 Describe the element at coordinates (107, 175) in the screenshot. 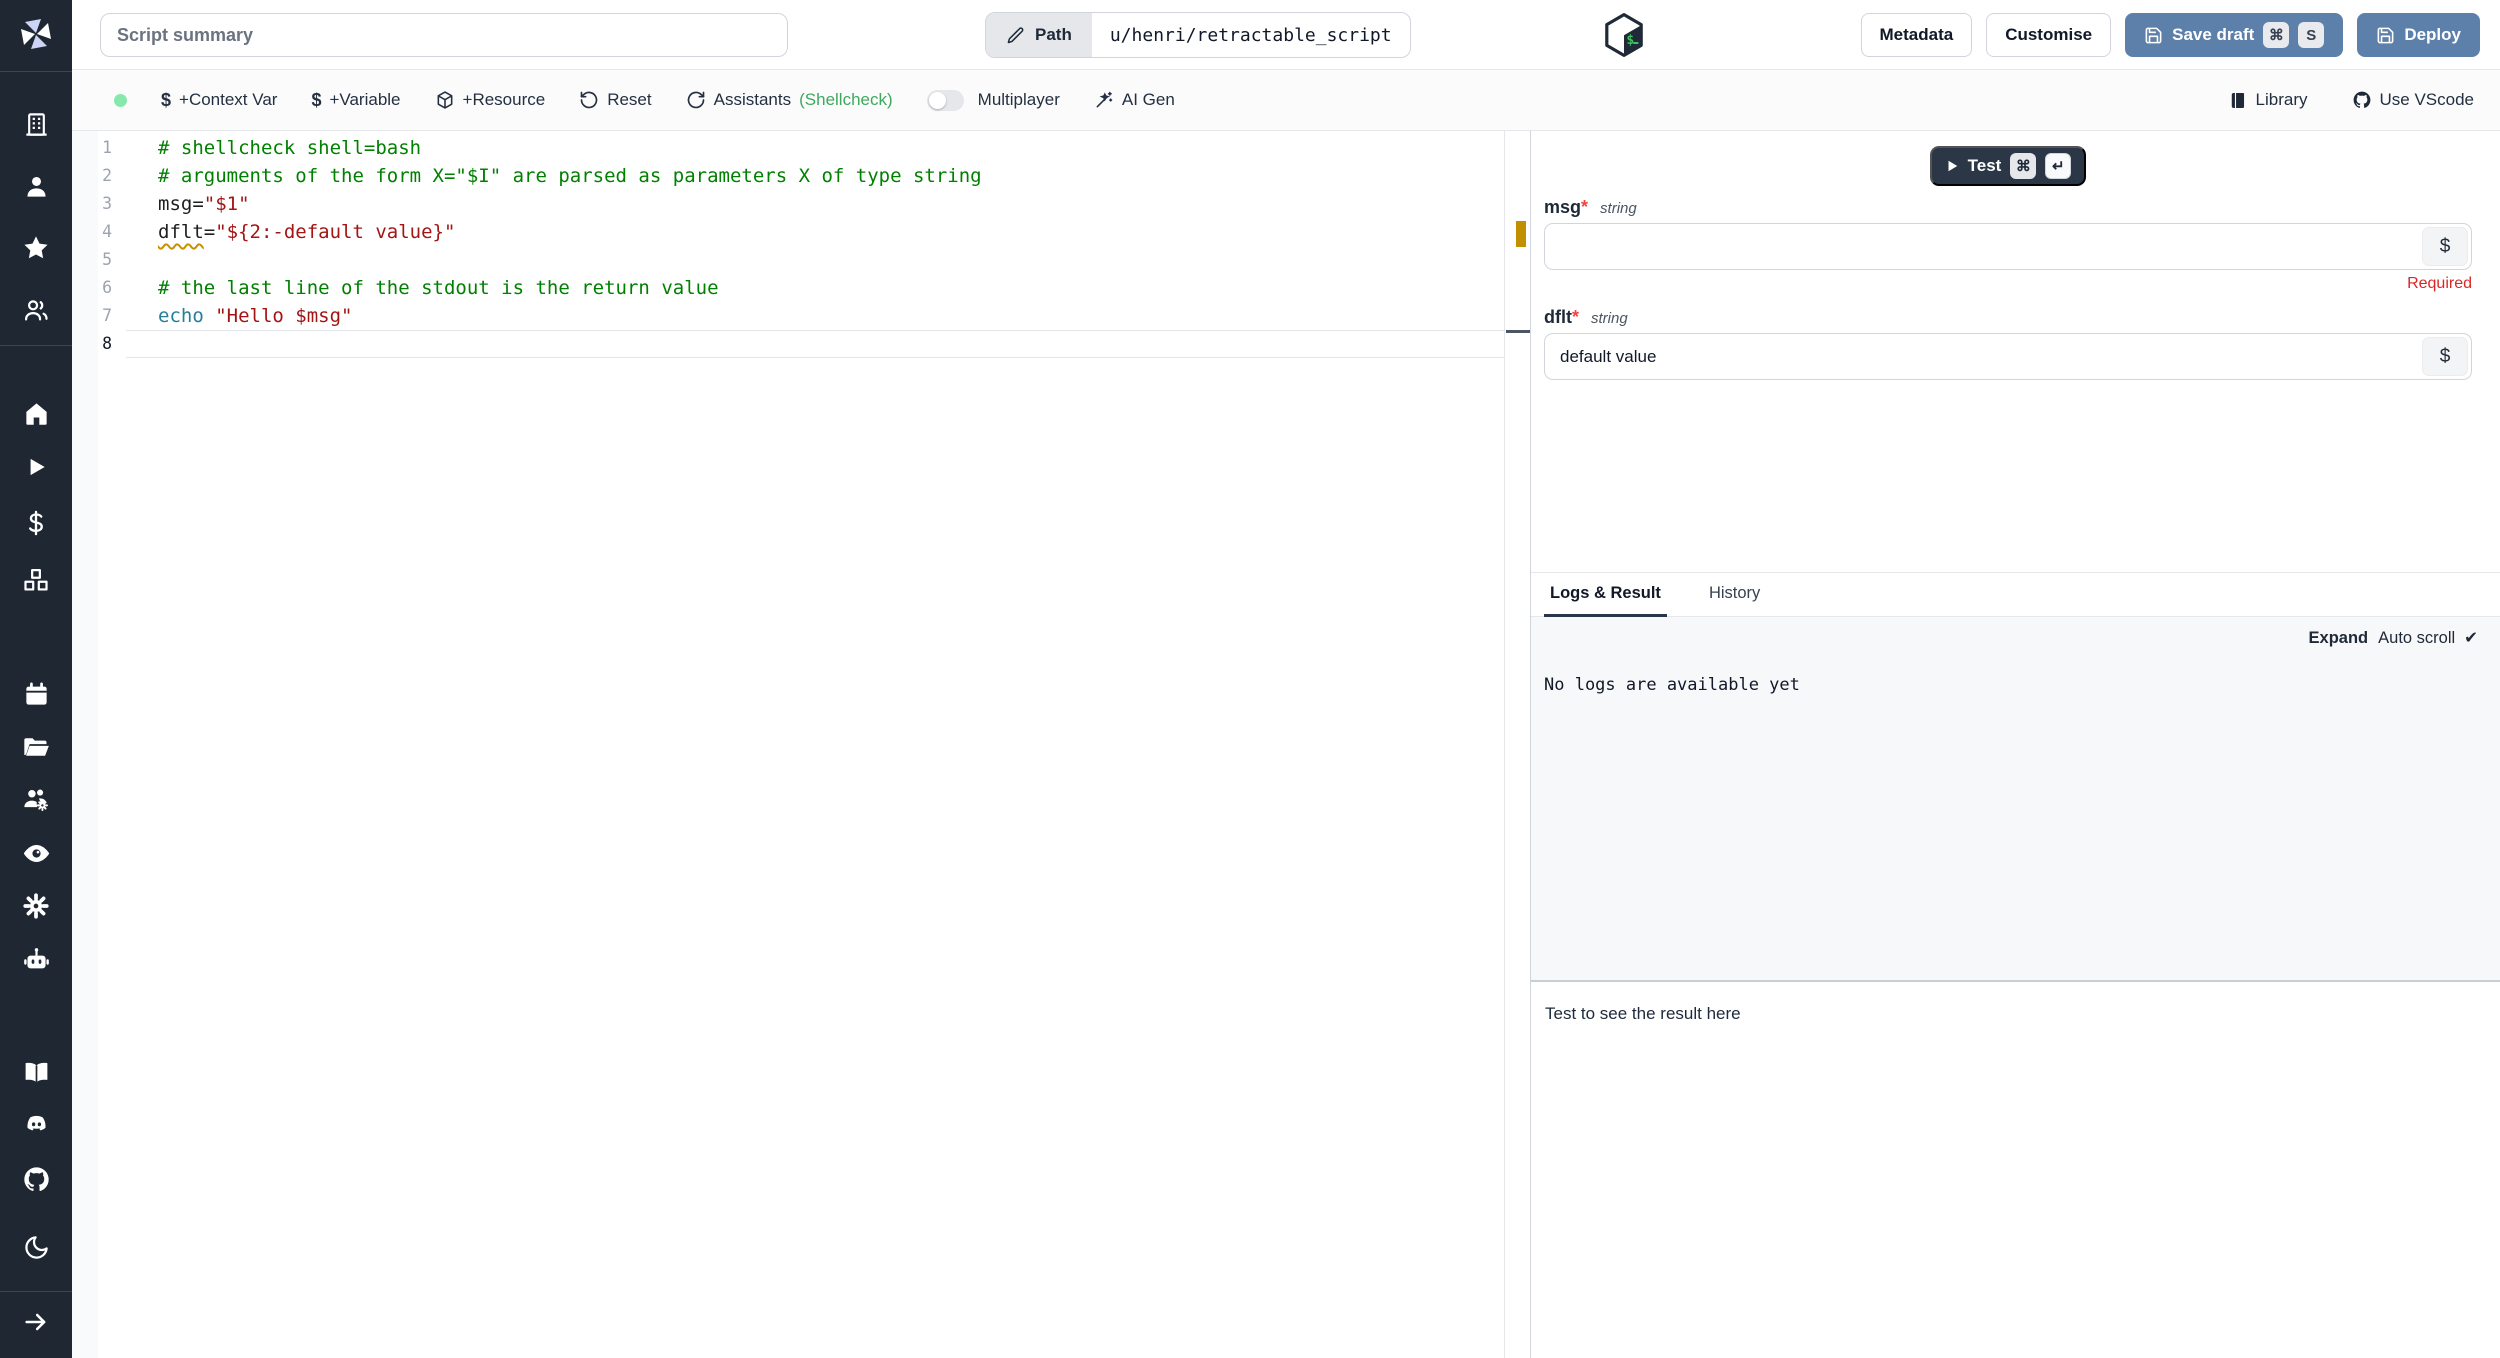

I see `line-number: 2` at that location.